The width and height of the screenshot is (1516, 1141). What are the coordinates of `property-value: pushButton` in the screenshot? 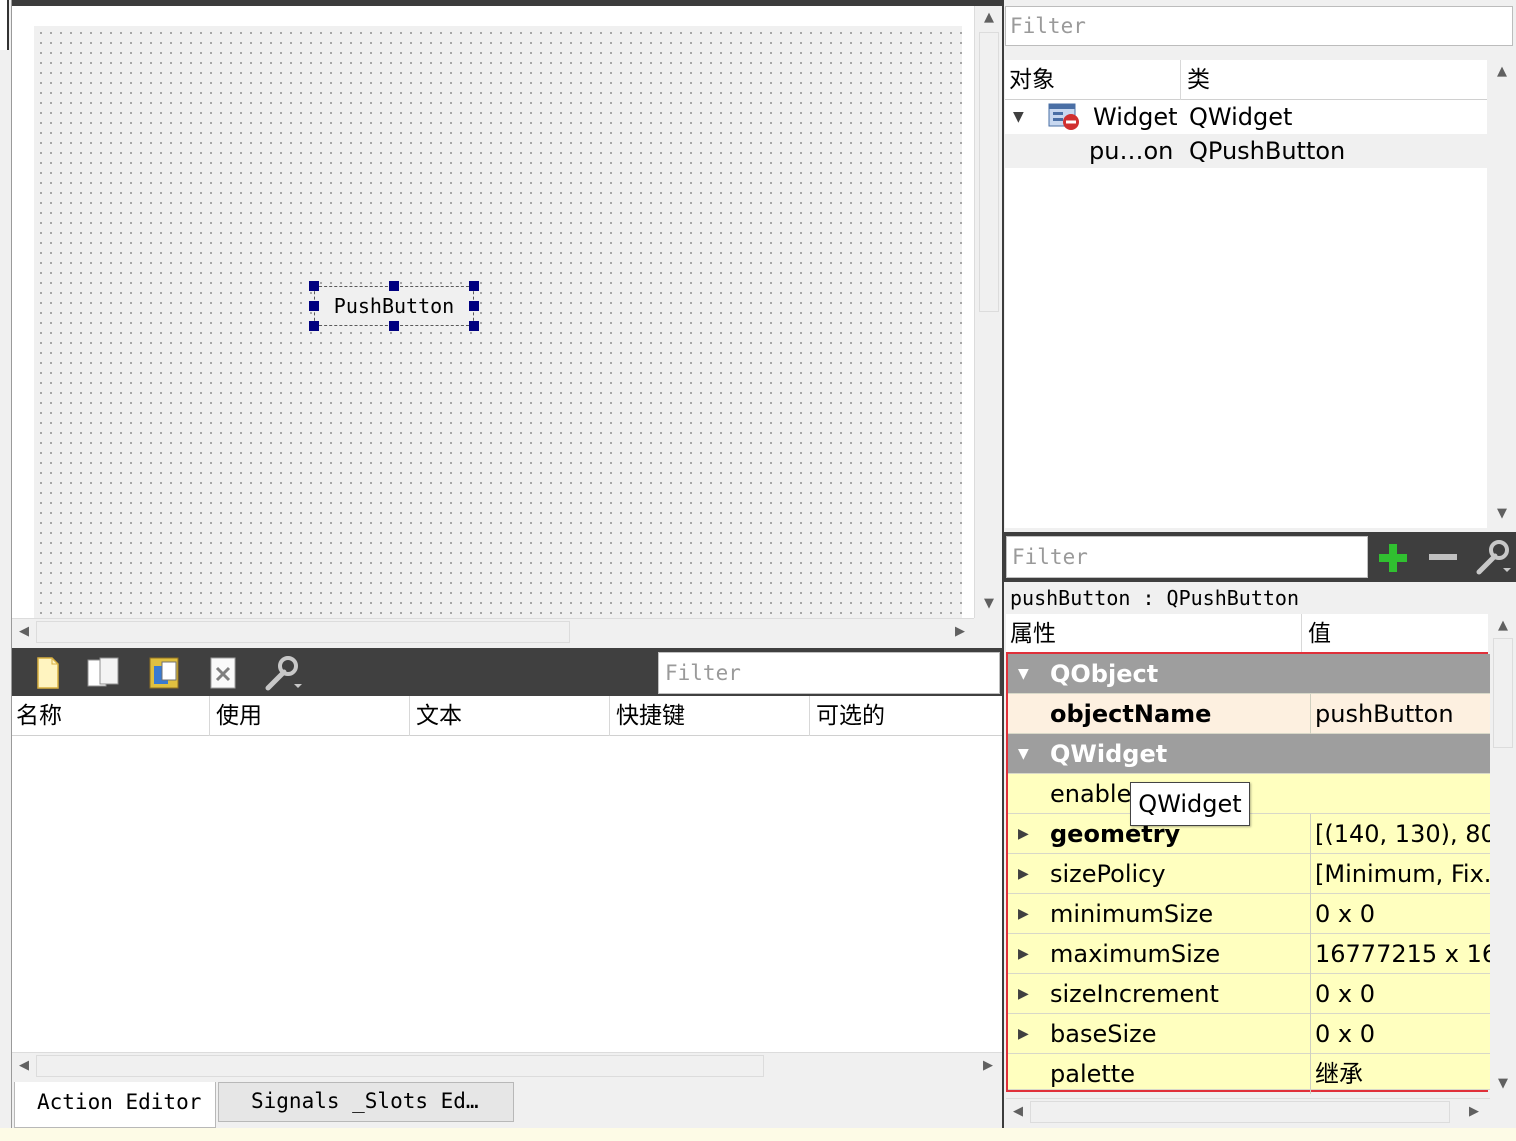 It's located at (1400, 714).